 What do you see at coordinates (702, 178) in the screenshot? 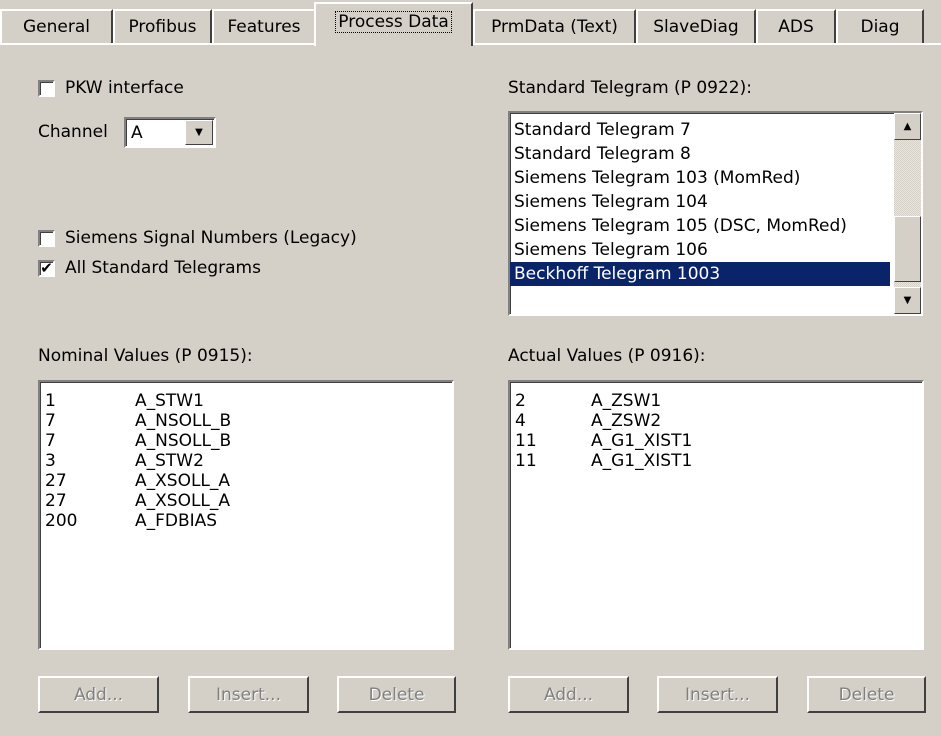
I see `list-item: Siemens Telegram 103 (MomRed)` at bounding box center [702, 178].